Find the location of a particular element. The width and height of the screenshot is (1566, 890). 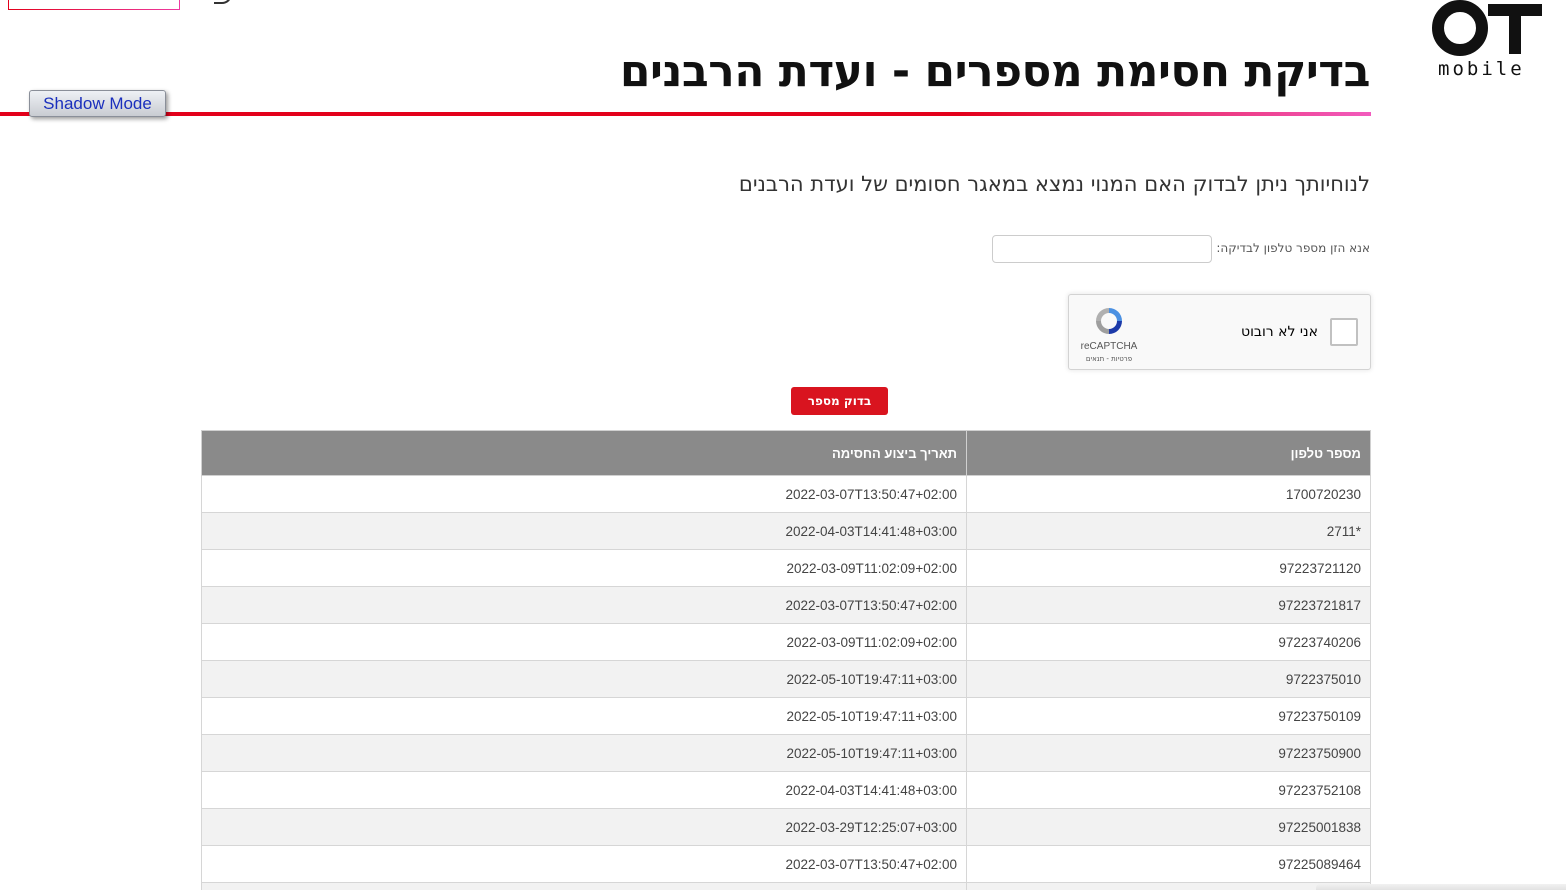

phone-cell is located at coordinates (1168, 886).